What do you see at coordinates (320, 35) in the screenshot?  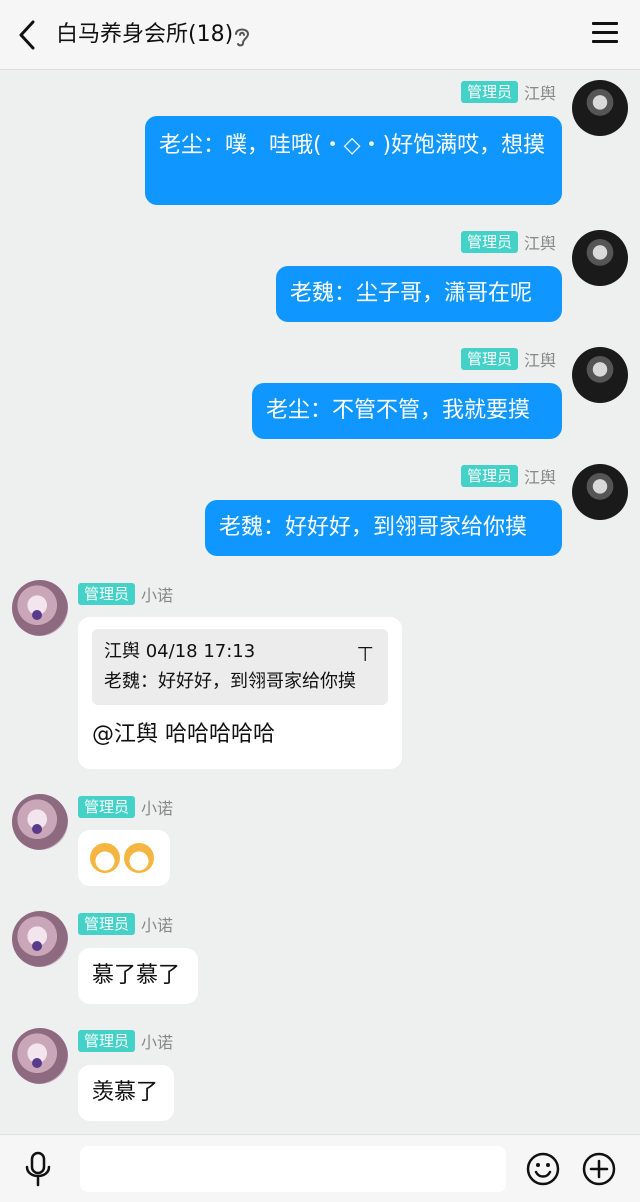 I see `chat-header: 白马养身会所(18)` at bounding box center [320, 35].